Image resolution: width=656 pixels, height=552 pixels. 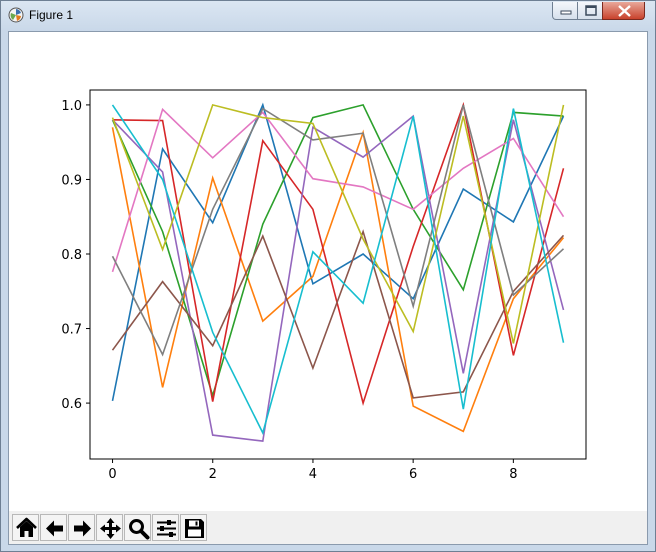 What do you see at coordinates (71, 106) in the screenshot?
I see `y-tick-label-4: 1.0` at bounding box center [71, 106].